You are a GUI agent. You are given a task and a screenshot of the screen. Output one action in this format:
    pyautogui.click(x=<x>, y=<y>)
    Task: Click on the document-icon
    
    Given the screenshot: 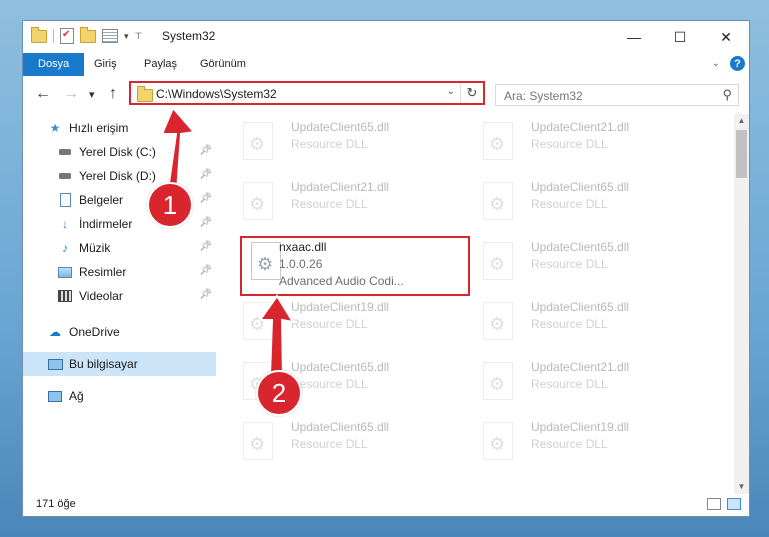 What is the action you would take?
    pyautogui.click(x=65, y=200)
    